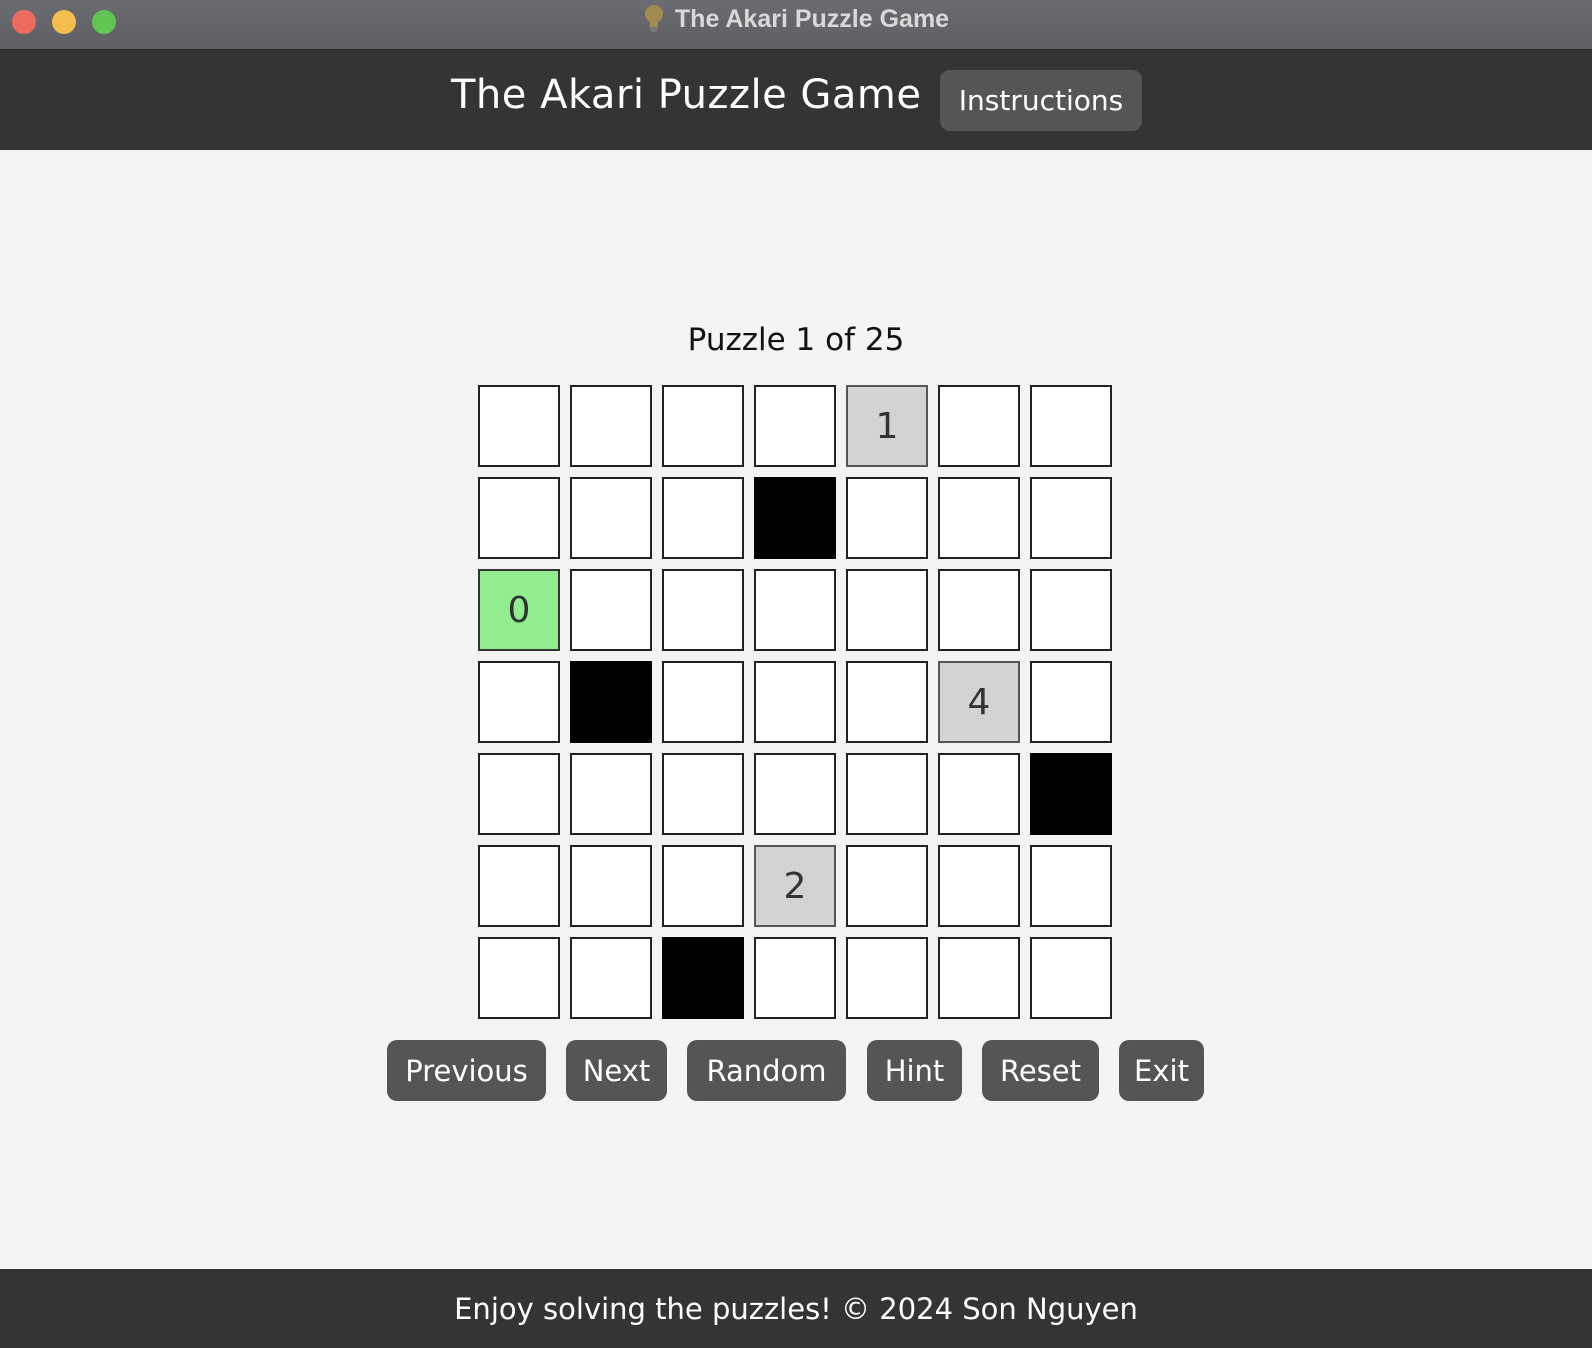 Image resolution: width=1592 pixels, height=1348 pixels. I want to click on next-button: Next, so click(616, 1070).